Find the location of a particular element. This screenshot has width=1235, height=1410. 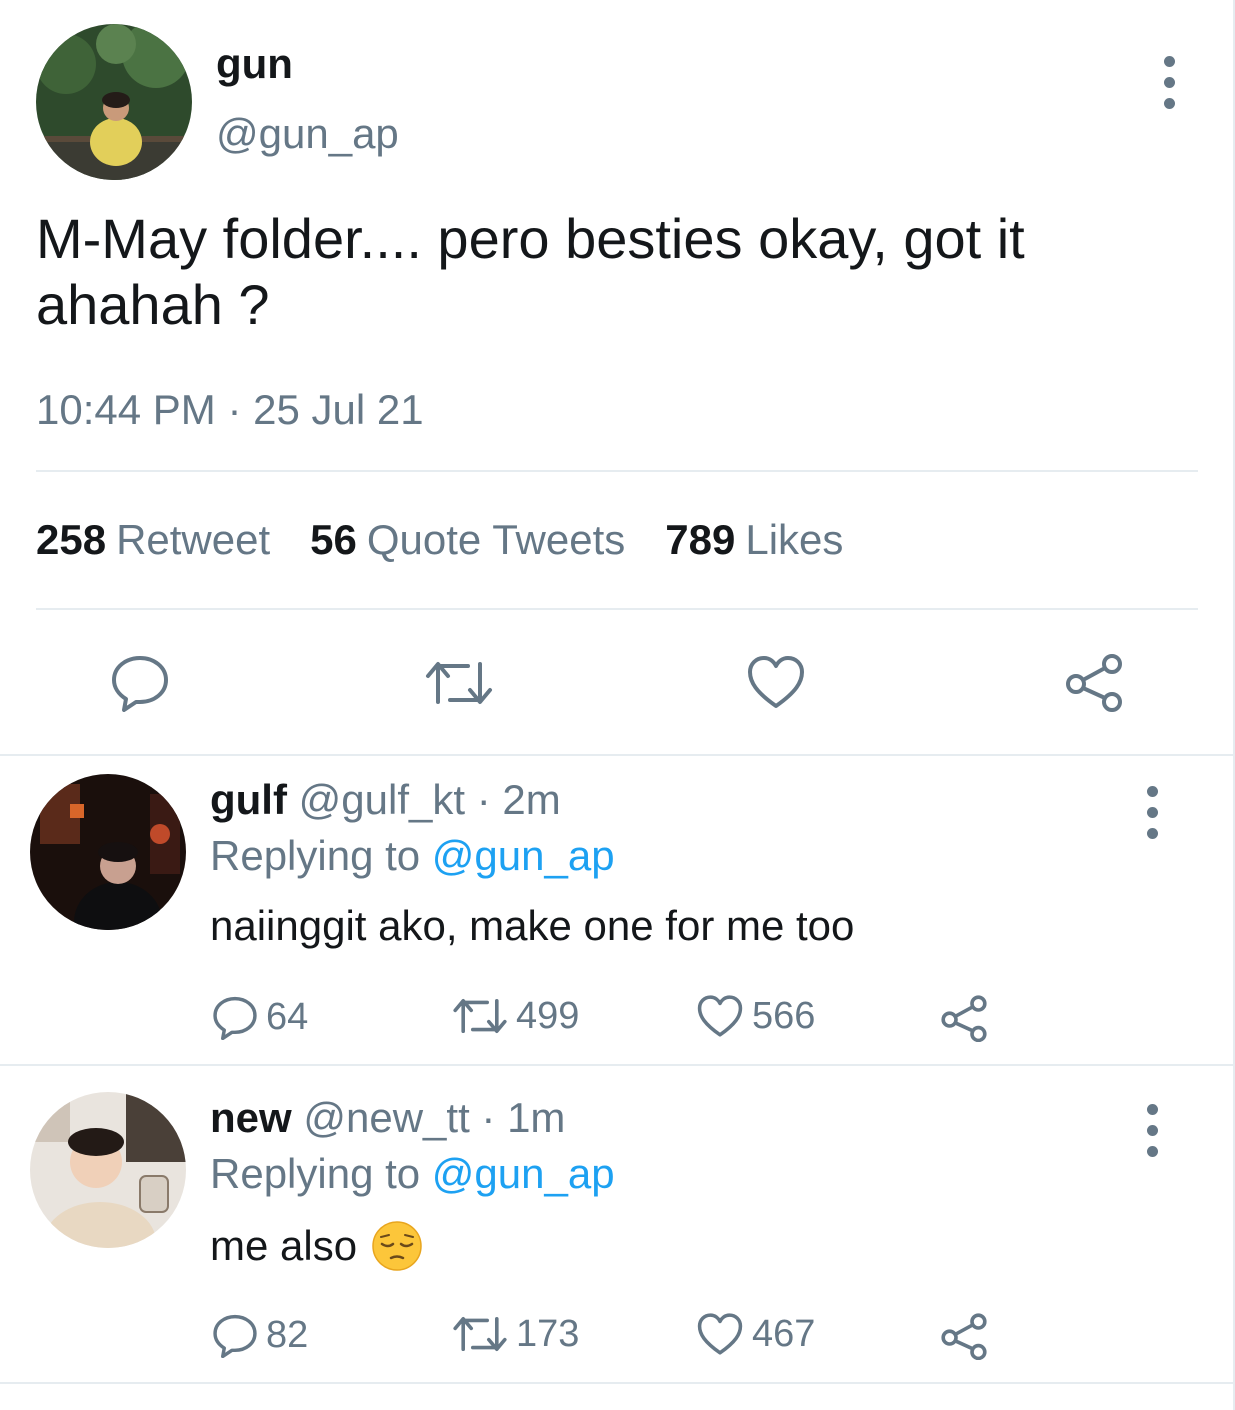

retweet-count: 173 is located at coordinates (515, 1334).